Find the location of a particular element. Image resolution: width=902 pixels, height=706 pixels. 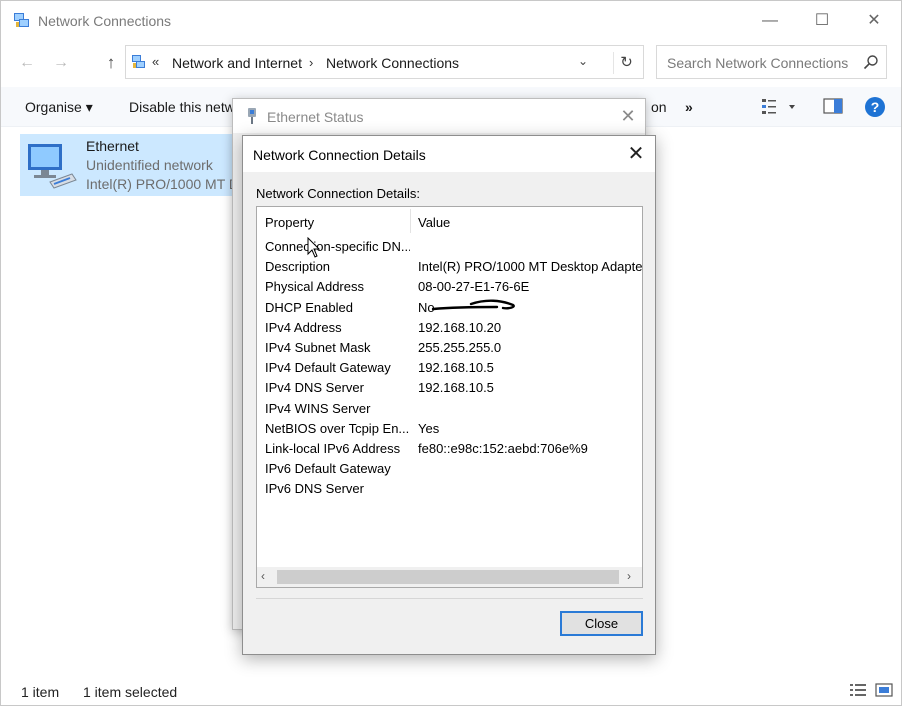

row-value: fe80::e98c:152:aebd:706e%9 is located at coordinates (503, 448).